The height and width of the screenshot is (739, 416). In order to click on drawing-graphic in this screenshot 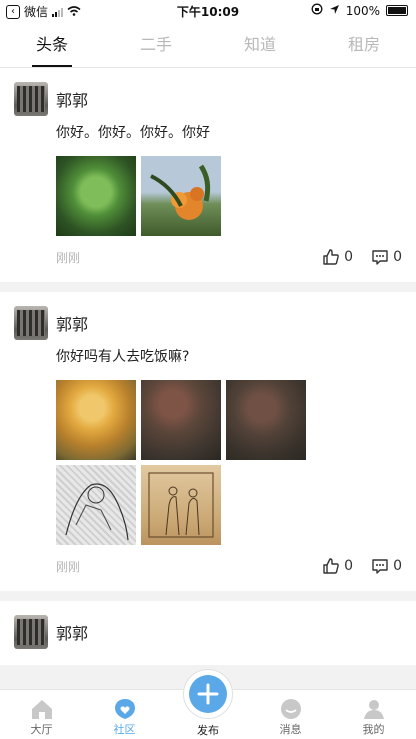, I will do `click(181, 505)`.